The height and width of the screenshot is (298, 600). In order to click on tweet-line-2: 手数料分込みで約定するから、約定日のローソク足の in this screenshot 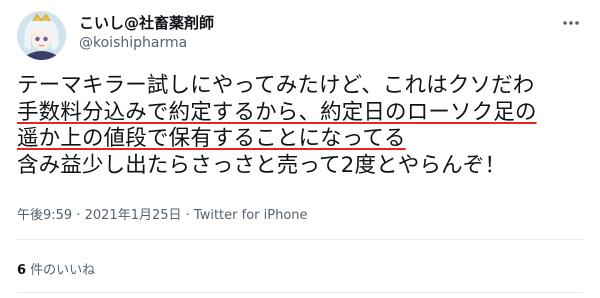, I will do `click(302, 113)`.